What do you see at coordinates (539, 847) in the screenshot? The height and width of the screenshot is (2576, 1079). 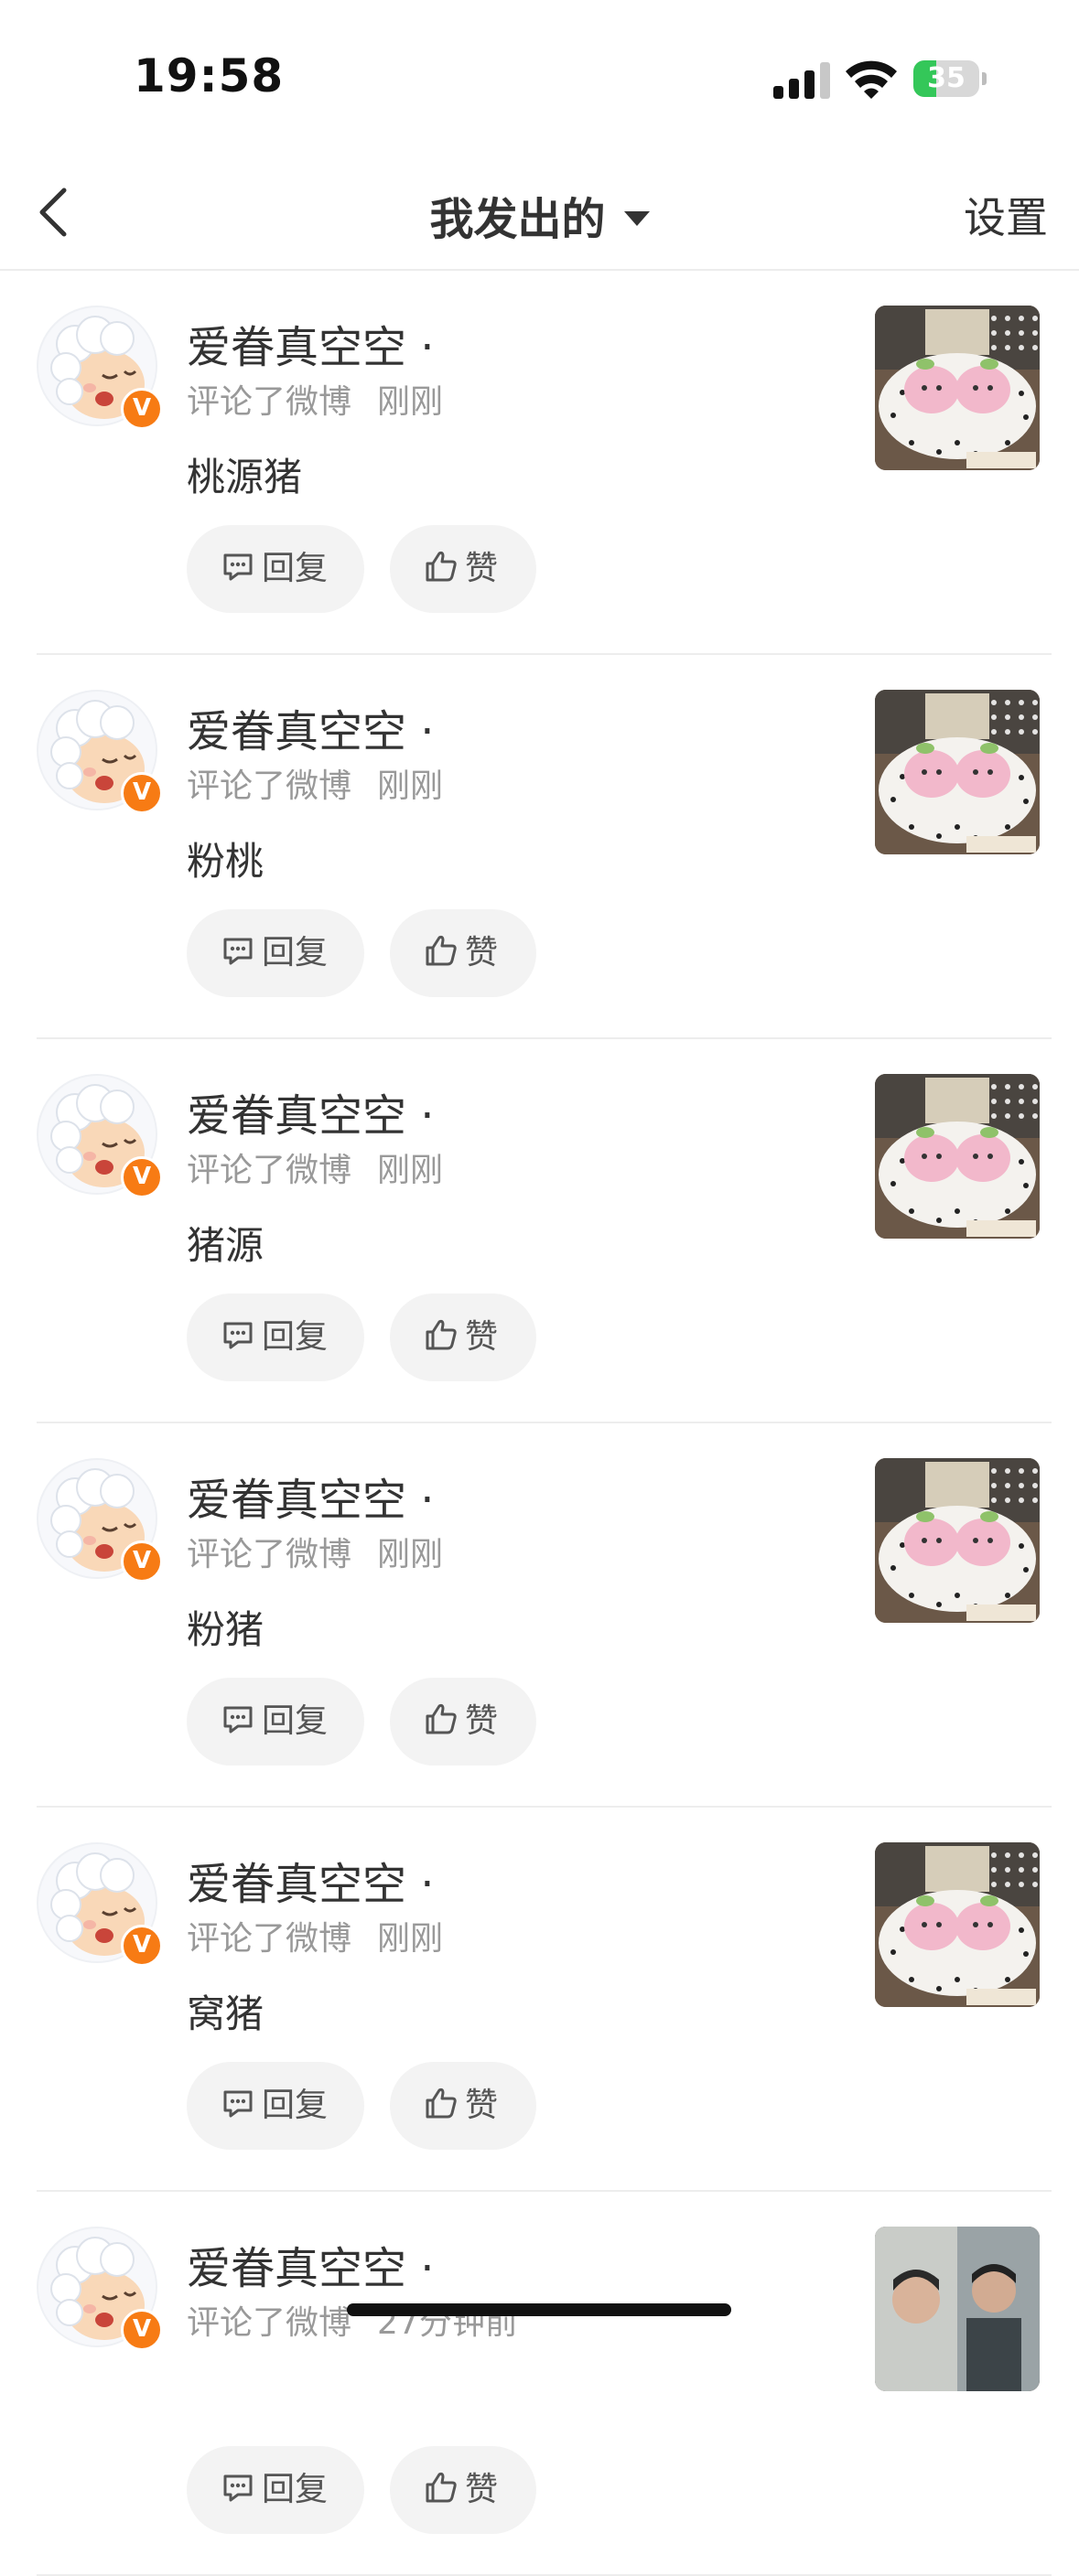 I see `comment-item: V 爱眷真空空 · 评论了微博 刚刚 粉桃 回复 赞` at bounding box center [539, 847].